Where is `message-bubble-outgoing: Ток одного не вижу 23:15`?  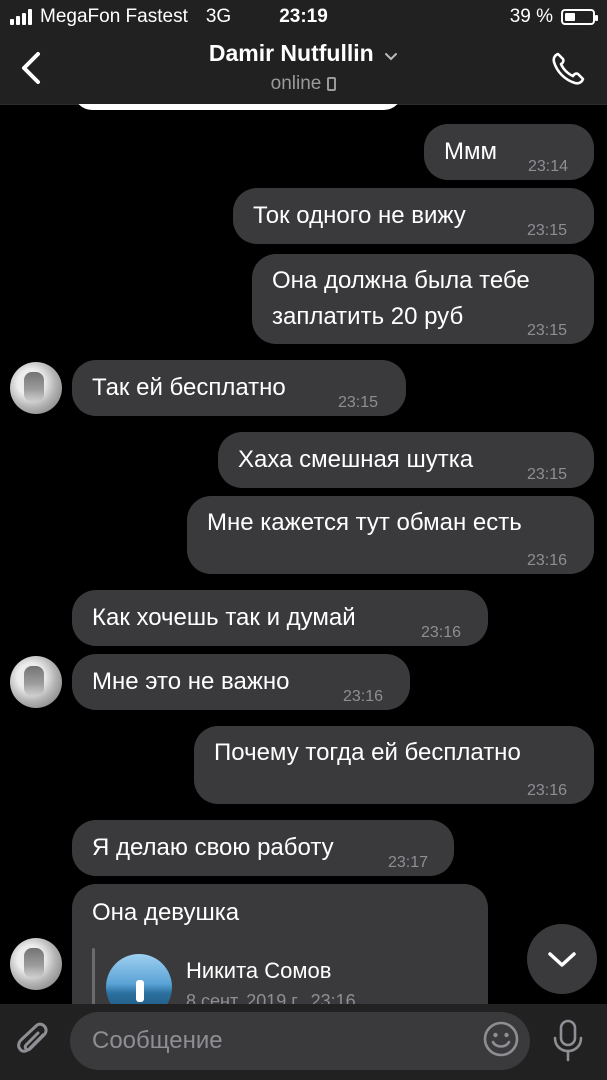
message-bubble-outgoing: Ток одного не вижу 23:15 is located at coordinates (413, 216).